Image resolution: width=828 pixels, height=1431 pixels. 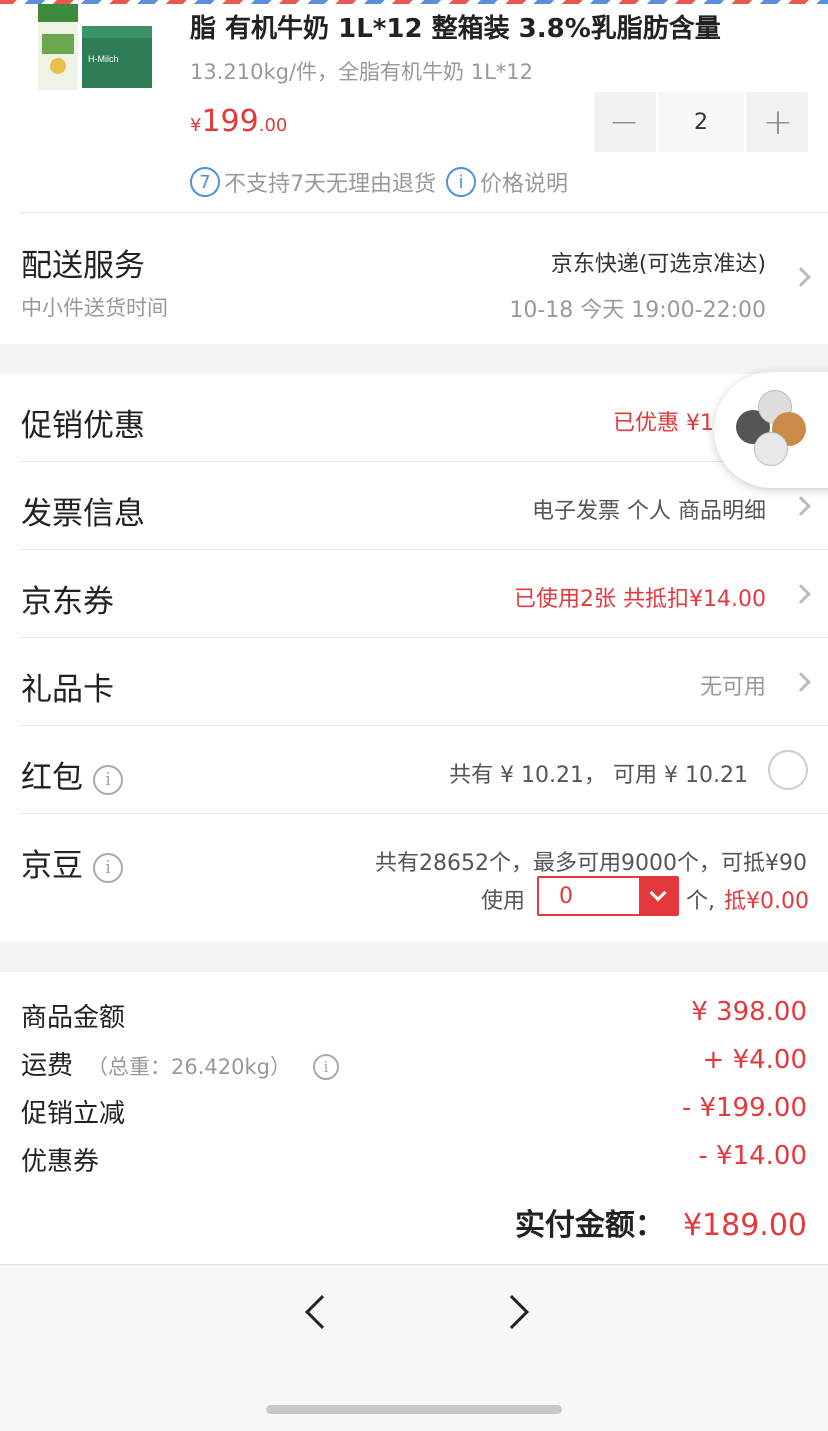 I want to click on redpacket-row: 红包 i, so click(x=72, y=774).